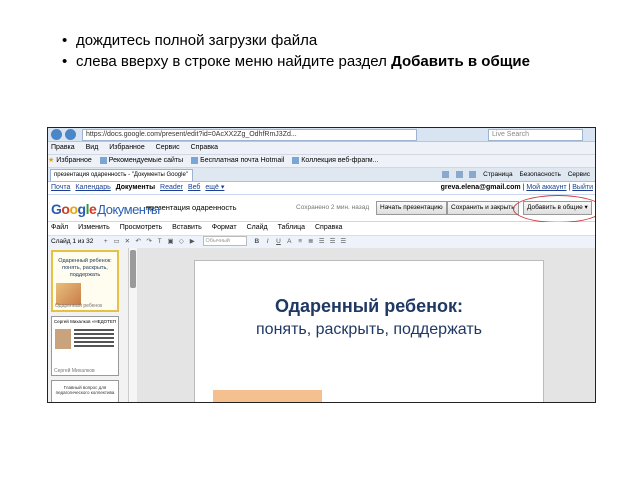 This screenshot has width=640, height=480. Describe the element at coordinates (141, 161) in the screenshot. I see `favorite-link: Рекомендуемые сайты` at that location.